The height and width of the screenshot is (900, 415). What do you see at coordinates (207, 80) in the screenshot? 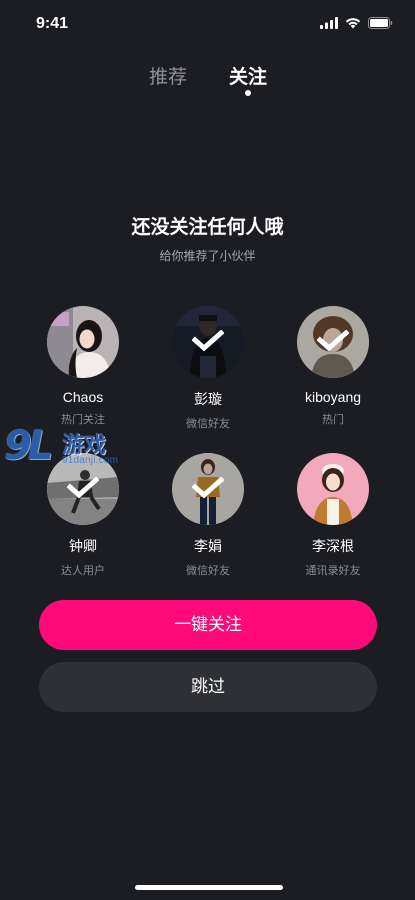
I see `top-tabs: 推荐 关注` at bounding box center [207, 80].